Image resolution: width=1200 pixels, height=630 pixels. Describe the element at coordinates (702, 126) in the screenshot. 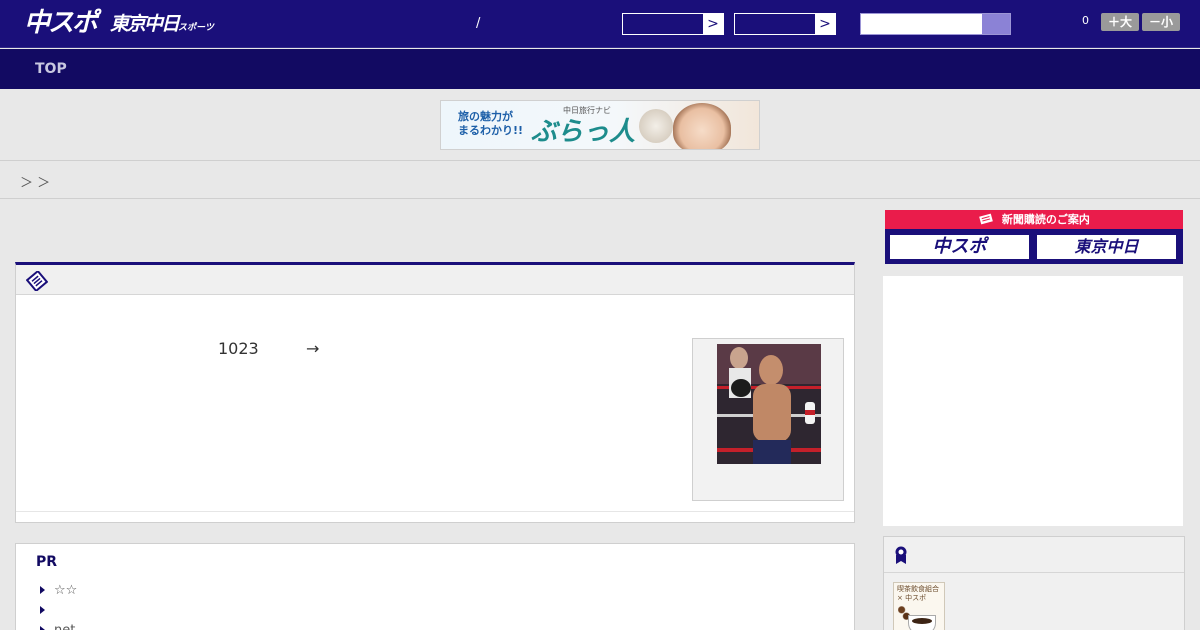

I see `banner-model-image` at that location.